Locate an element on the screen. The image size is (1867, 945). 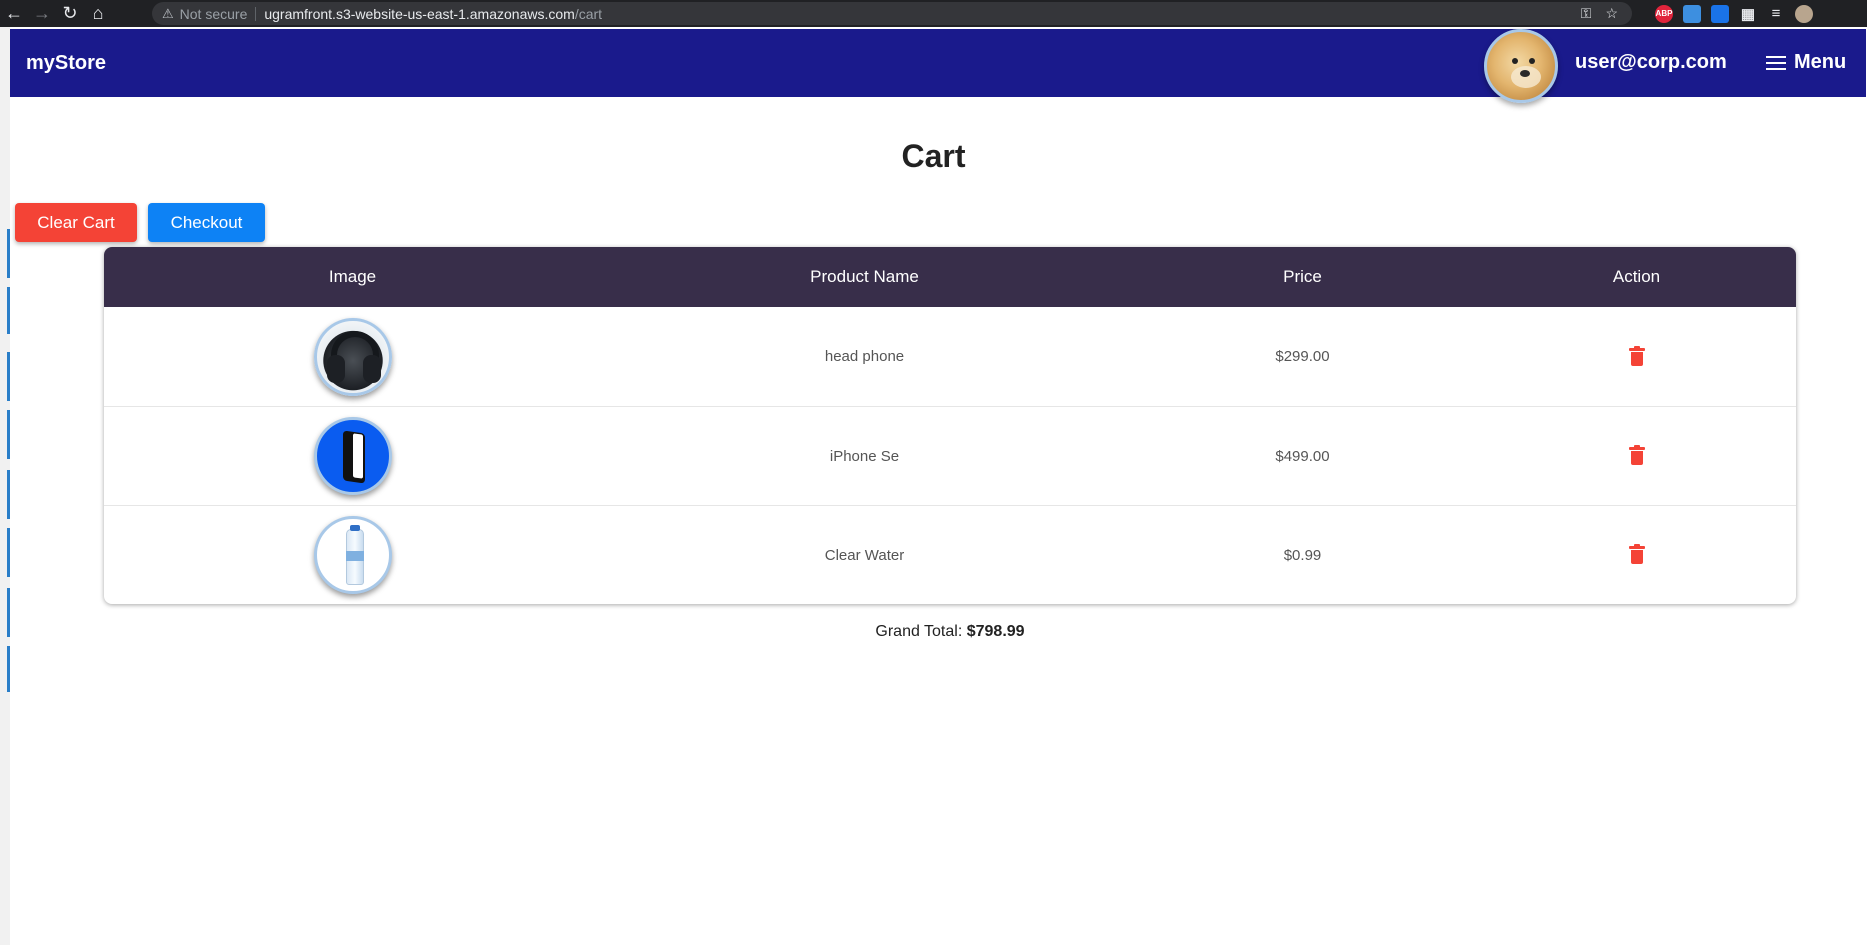
table-header: Image Product Name Price Action is located at coordinates (950, 277).